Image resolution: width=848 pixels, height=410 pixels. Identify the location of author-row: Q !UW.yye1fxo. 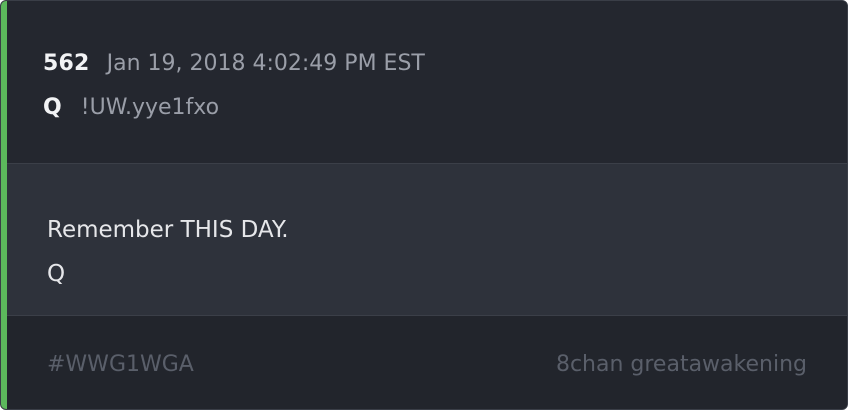
(131, 108).